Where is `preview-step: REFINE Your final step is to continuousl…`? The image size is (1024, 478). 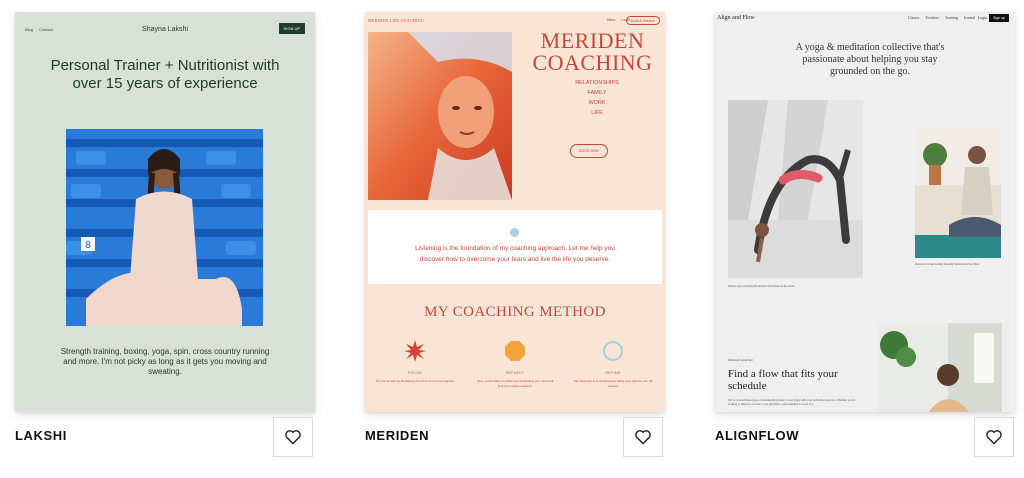 preview-step: REFINE Your final step is to continuousl… is located at coordinates (613, 364).